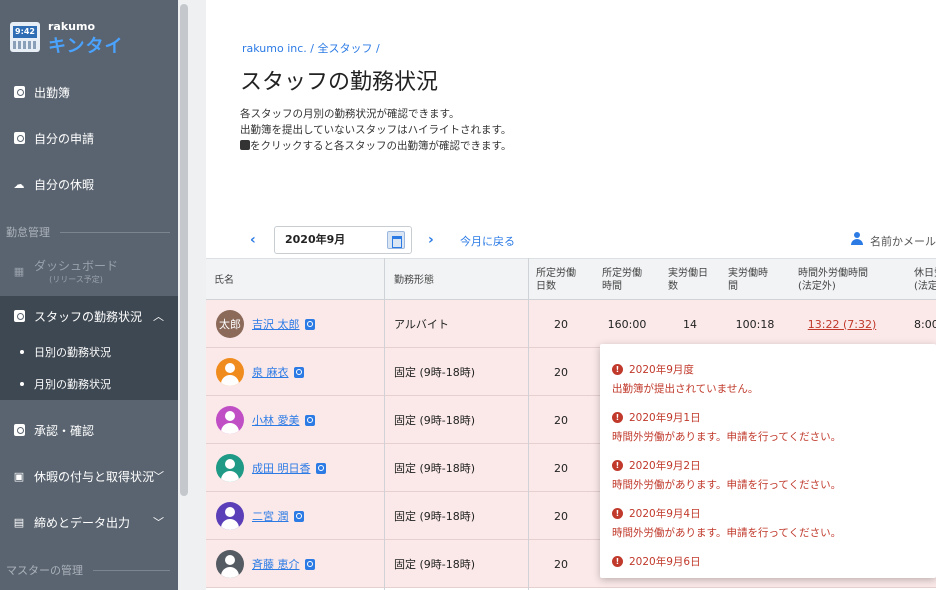 The image size is (936, 590). Describe the element at coordinates (857, 239) in the screenshot. I see `user-icon` at that location.